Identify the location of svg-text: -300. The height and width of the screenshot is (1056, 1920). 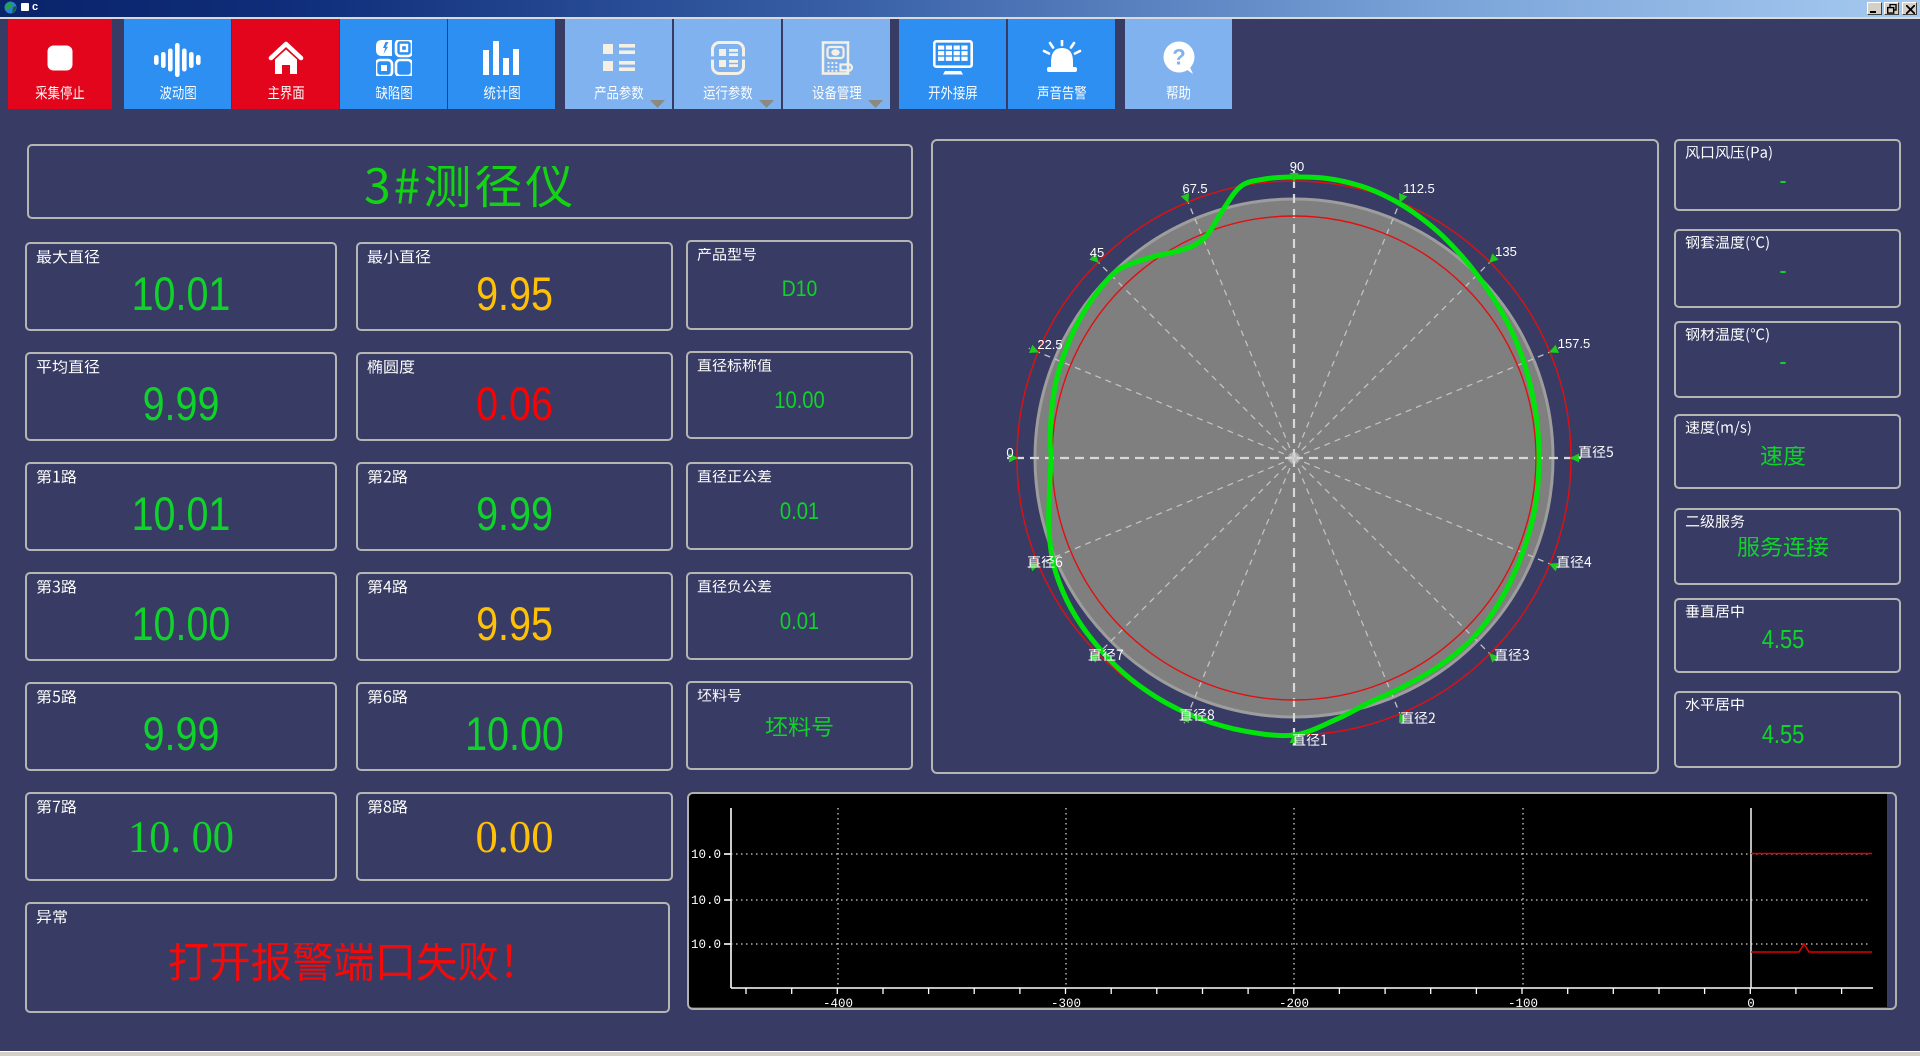
(1066, 1003).